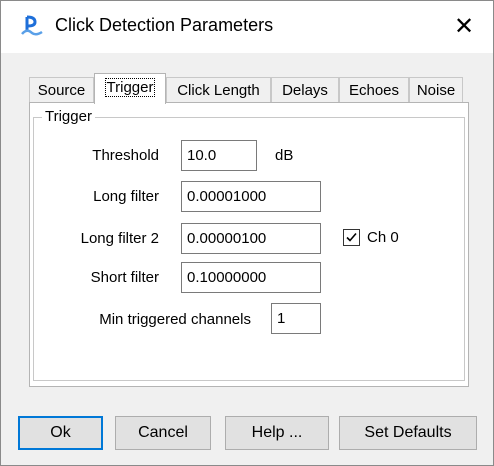  I want to click on tab-label: Delays, so click(305, 90).